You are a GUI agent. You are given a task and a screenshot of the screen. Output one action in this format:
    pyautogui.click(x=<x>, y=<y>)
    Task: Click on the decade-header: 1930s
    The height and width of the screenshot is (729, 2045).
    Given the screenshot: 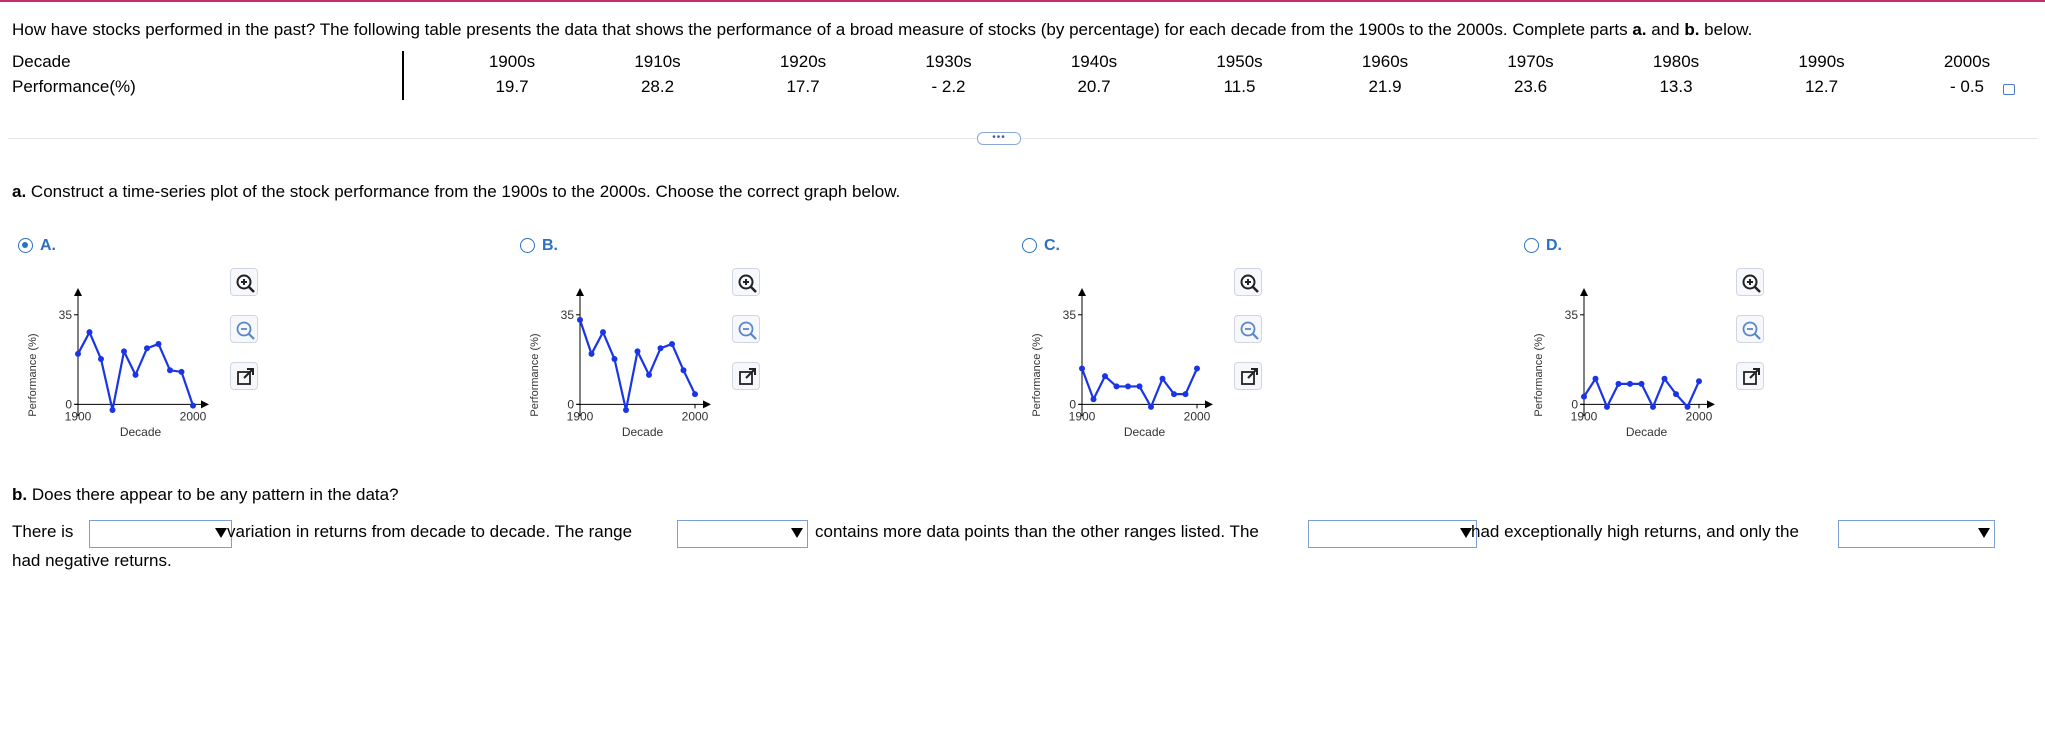 What is the action you would take?
    pyautogui.click(x=948, y=61)
    